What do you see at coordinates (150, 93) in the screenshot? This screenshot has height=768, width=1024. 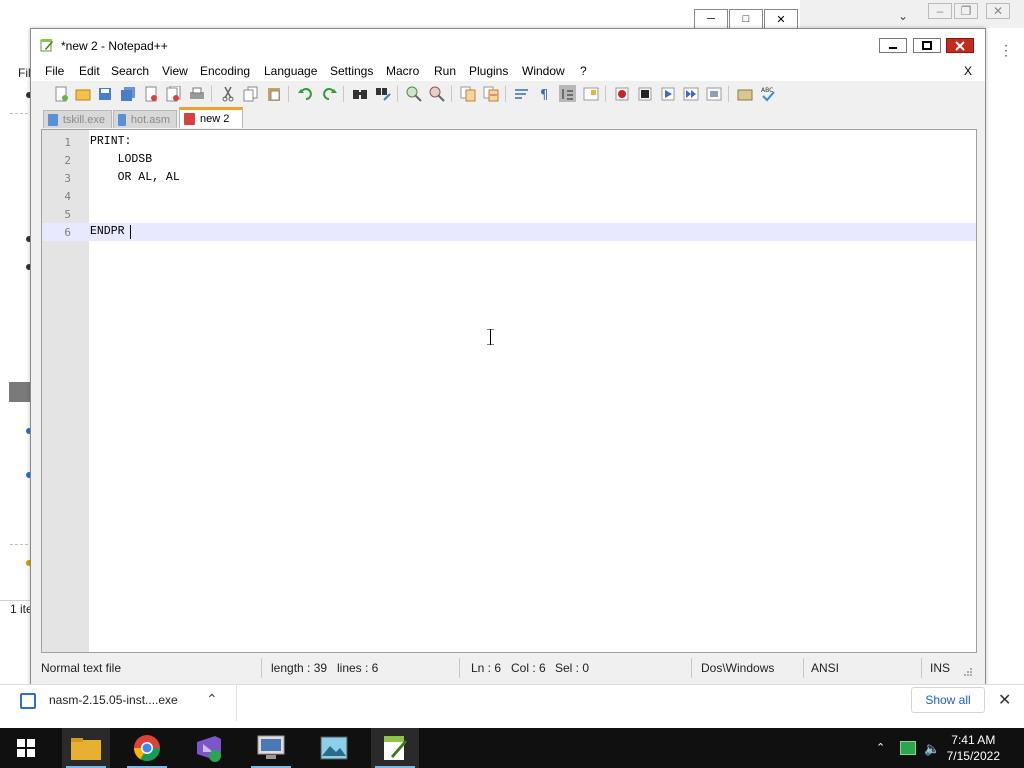 I see `close-file-icon` at bounding box center [150, 93].